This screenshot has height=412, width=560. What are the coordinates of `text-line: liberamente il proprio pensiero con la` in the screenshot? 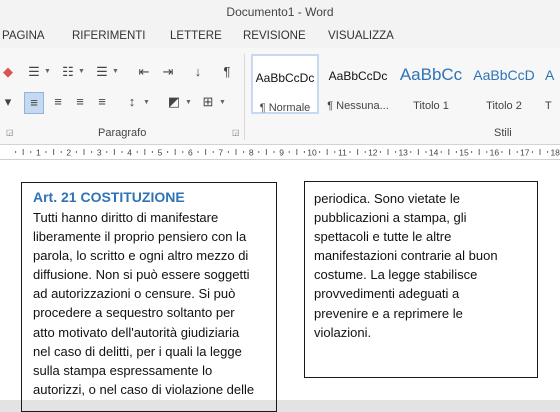 It's located at (140, 237).